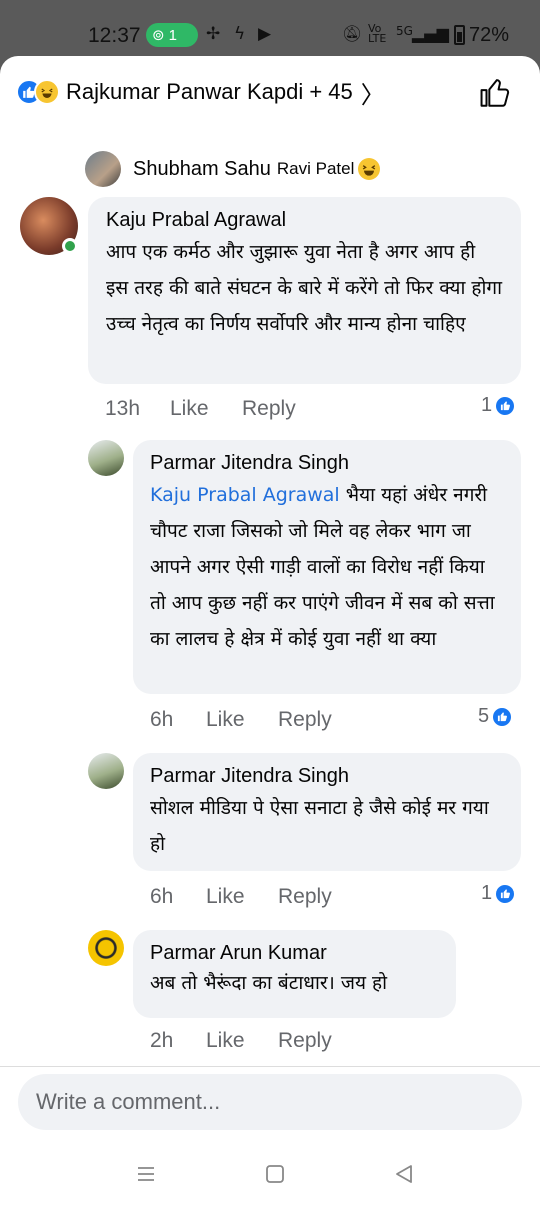 The height and width of the screenshot is (1206, 540). Describe the element at coordinates (70, 246) in the screenshot. I see `online-indicator` at that location.